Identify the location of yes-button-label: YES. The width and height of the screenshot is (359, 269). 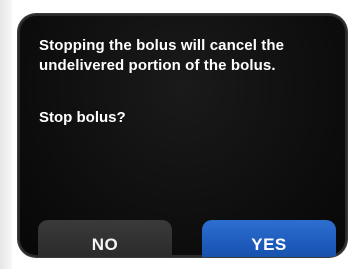
(269, 244).